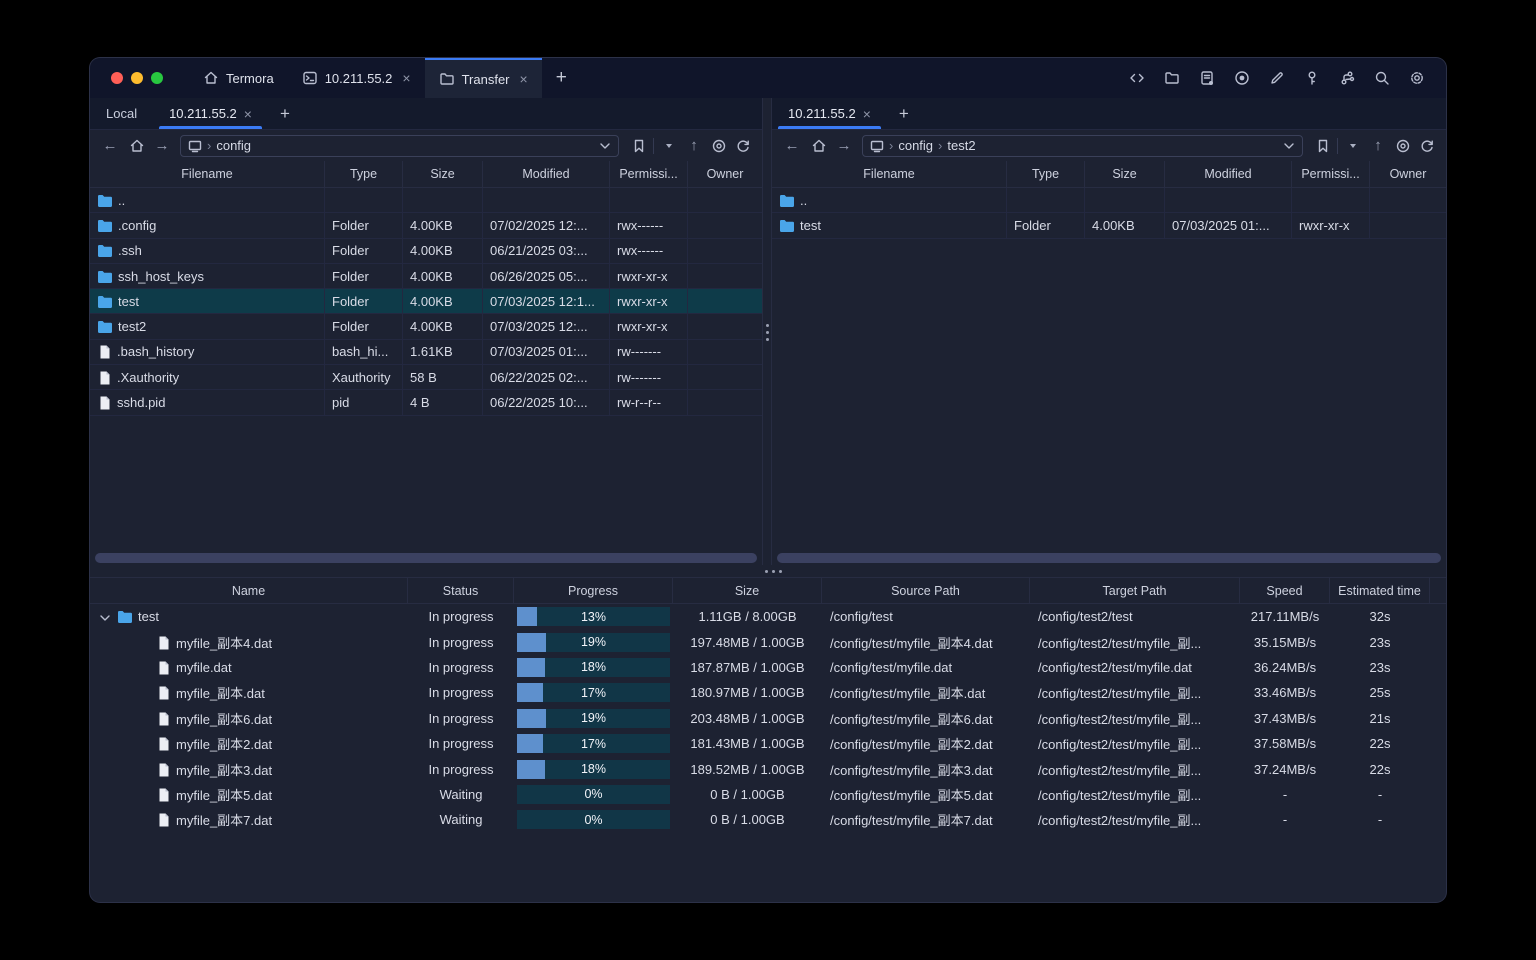 The width and height of the screenshot is (1536, 960). What do you see at coordinates (1137, 78) in the screenshot?
I see `code-button` at bounding box center [1137, 78].